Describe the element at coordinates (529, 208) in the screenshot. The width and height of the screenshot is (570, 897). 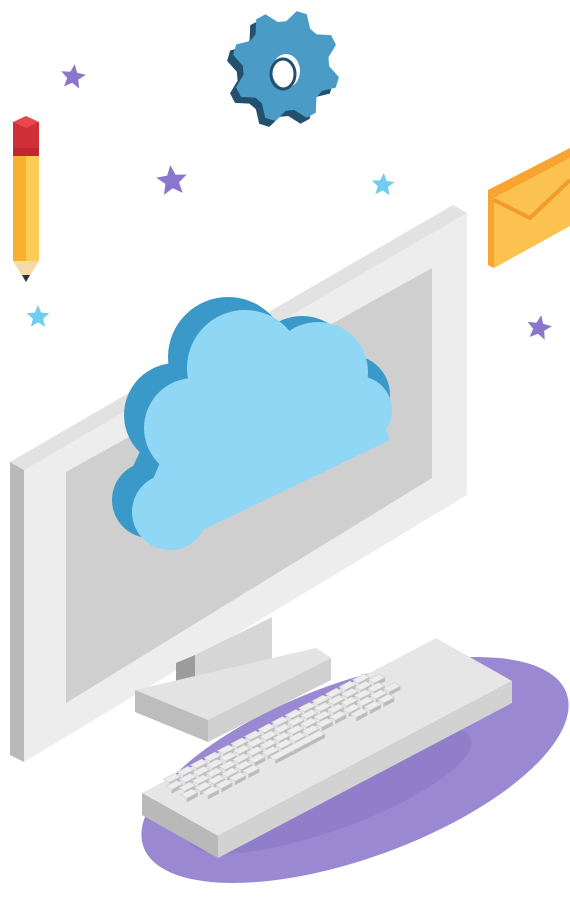
I see `envelope-icon` at that location.